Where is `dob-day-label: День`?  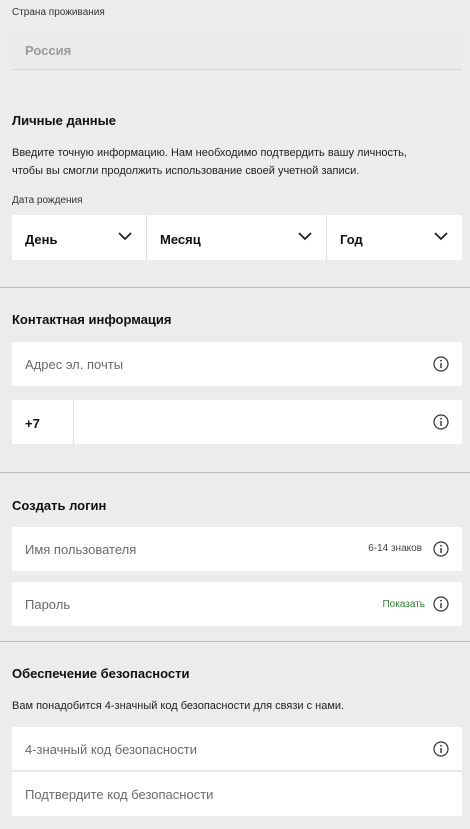
dob-day-label: День is located at coordinates (41, 239).